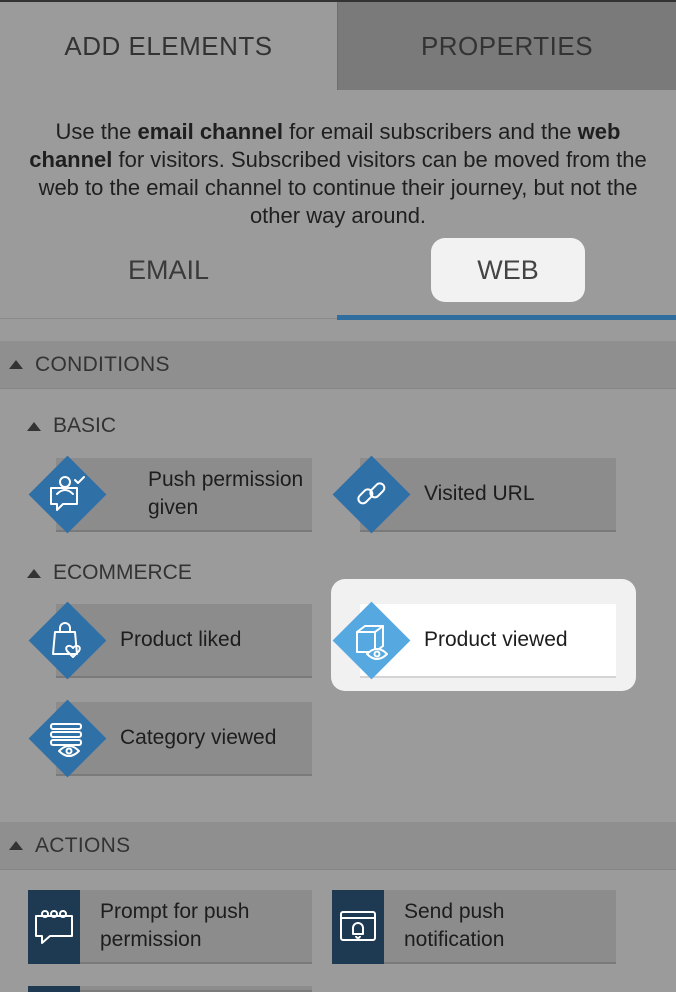 This screenshot has height=992, width=676. Describe the element at coordinates (54, 927) in the screenshot. I see `chat-dots-icon` at that location.